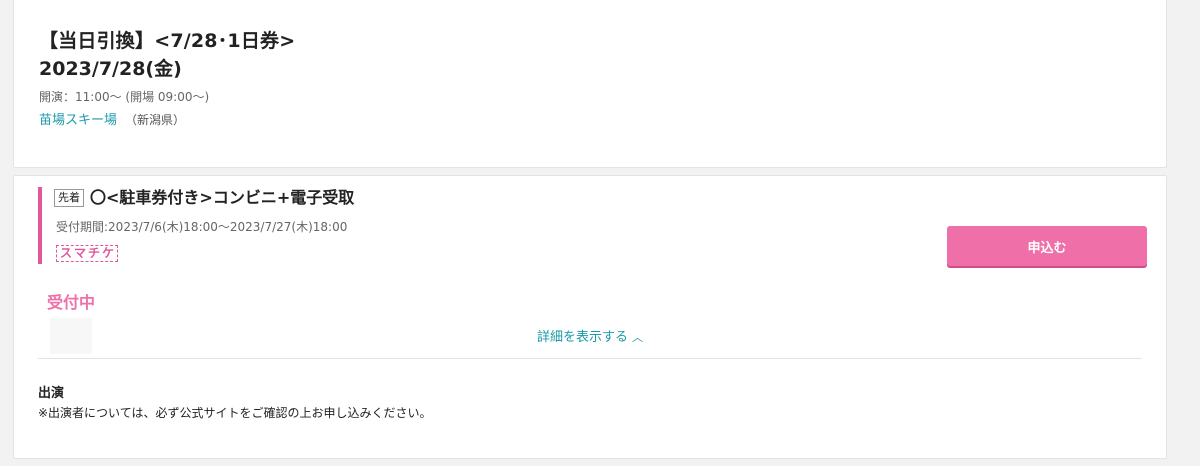 This screenshot has height=466, width=1200. Describe the element at coordinates (582, 337) in the screenshot. I see `show-details-label: 詳細を表示する` at that location.